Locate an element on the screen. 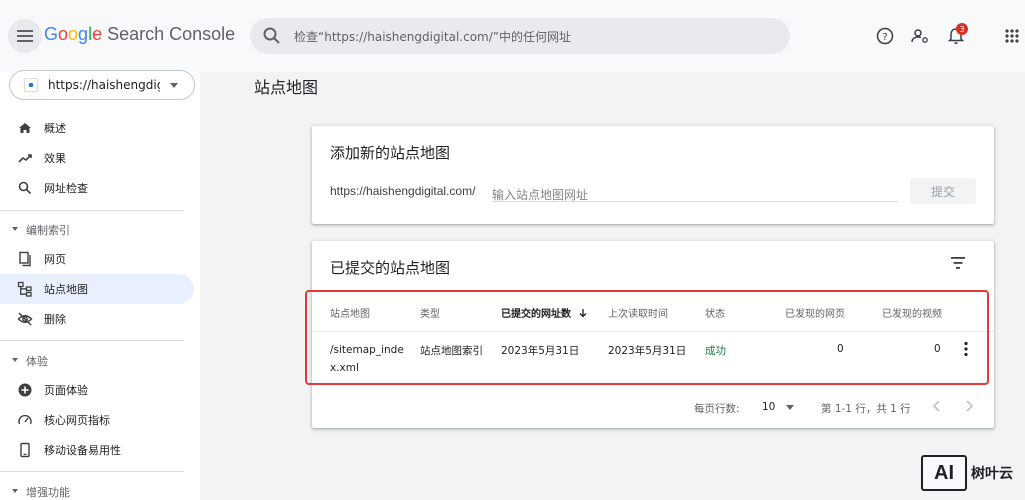 The image size is (1025, 500). sidebar-item-label: 核心网页指标 is located at coordinates (77, 420).